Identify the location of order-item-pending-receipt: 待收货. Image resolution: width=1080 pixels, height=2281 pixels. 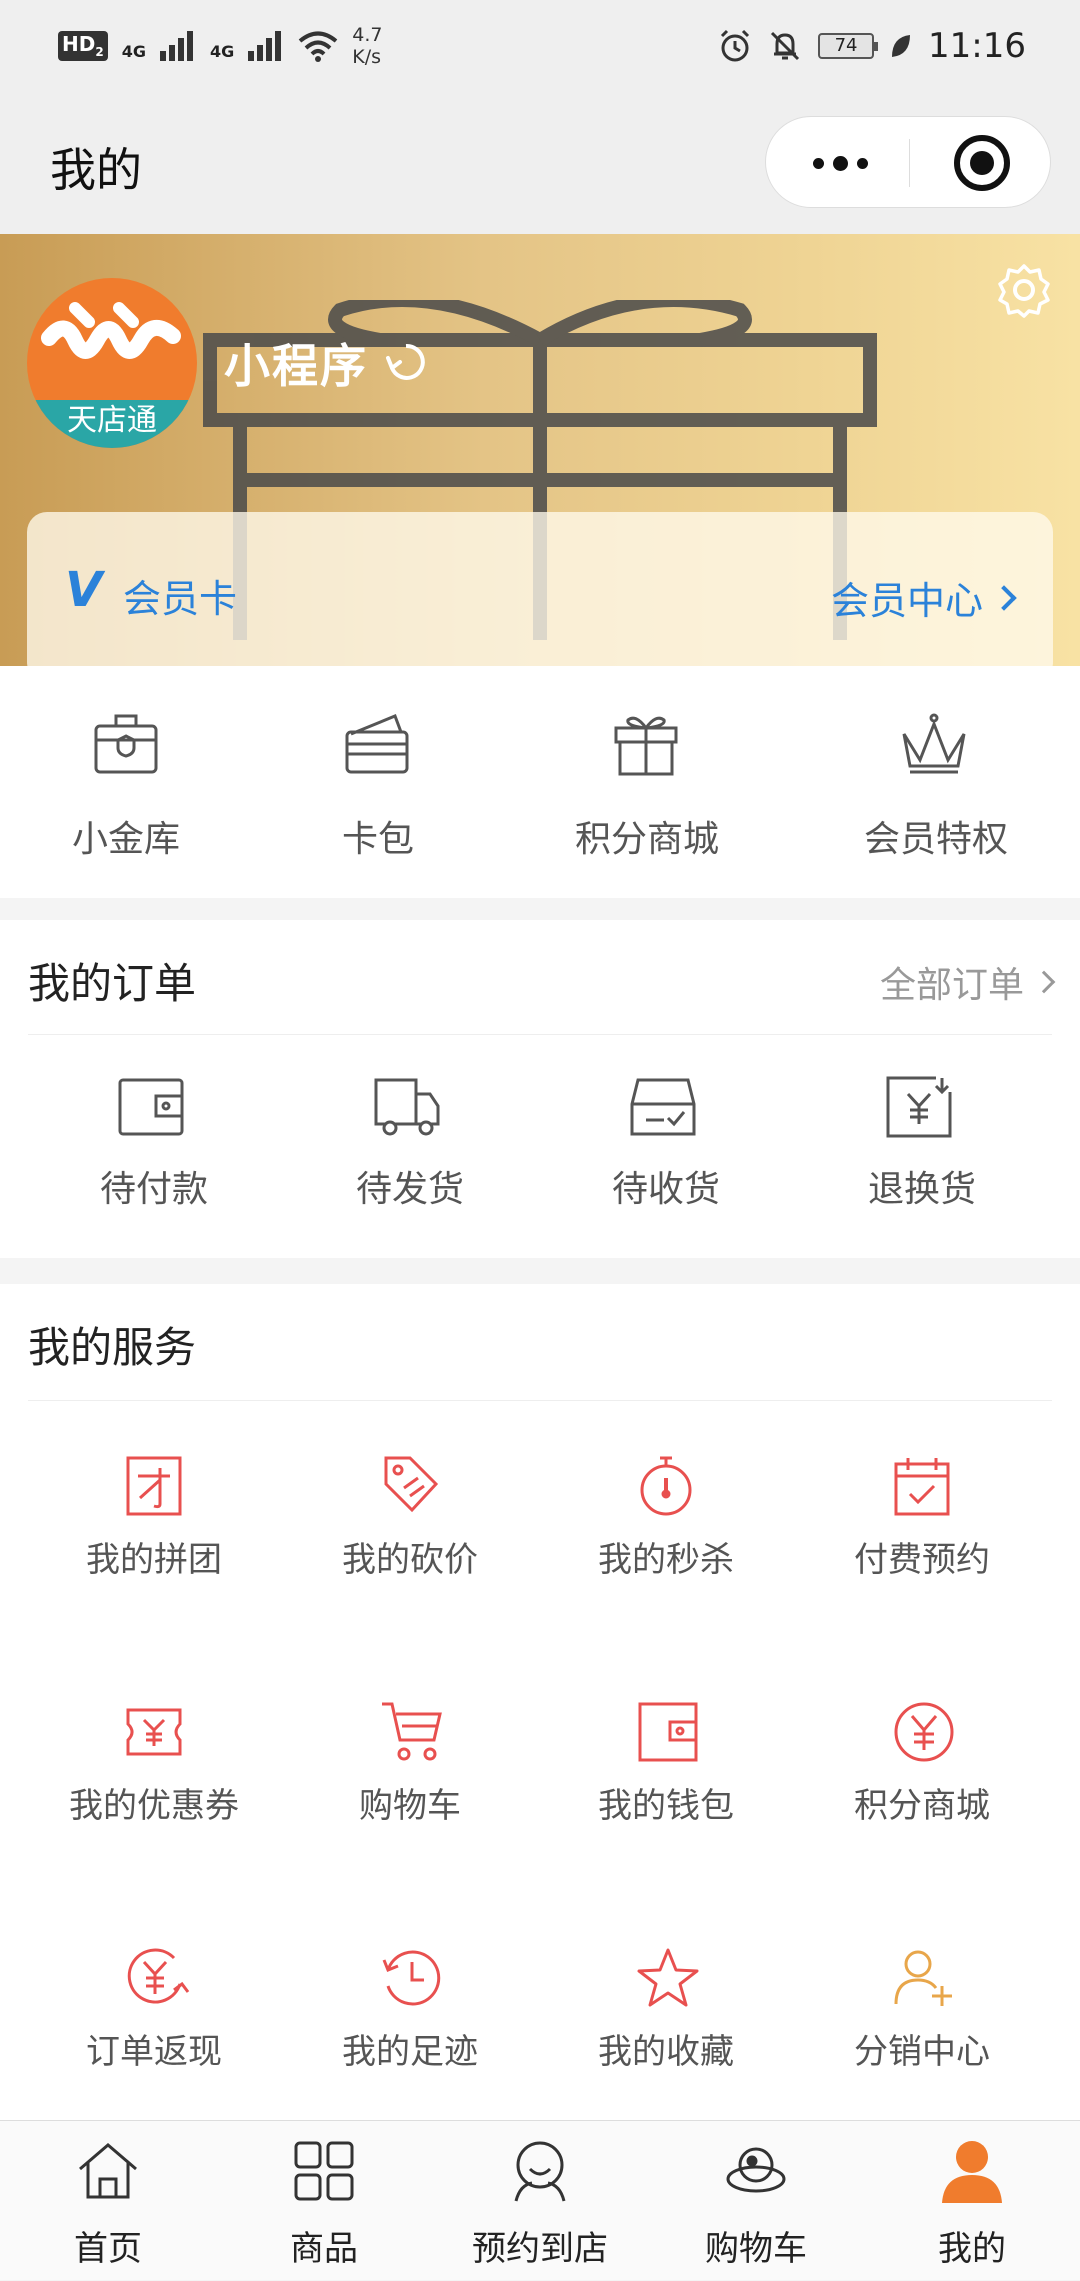
(666, 1130).